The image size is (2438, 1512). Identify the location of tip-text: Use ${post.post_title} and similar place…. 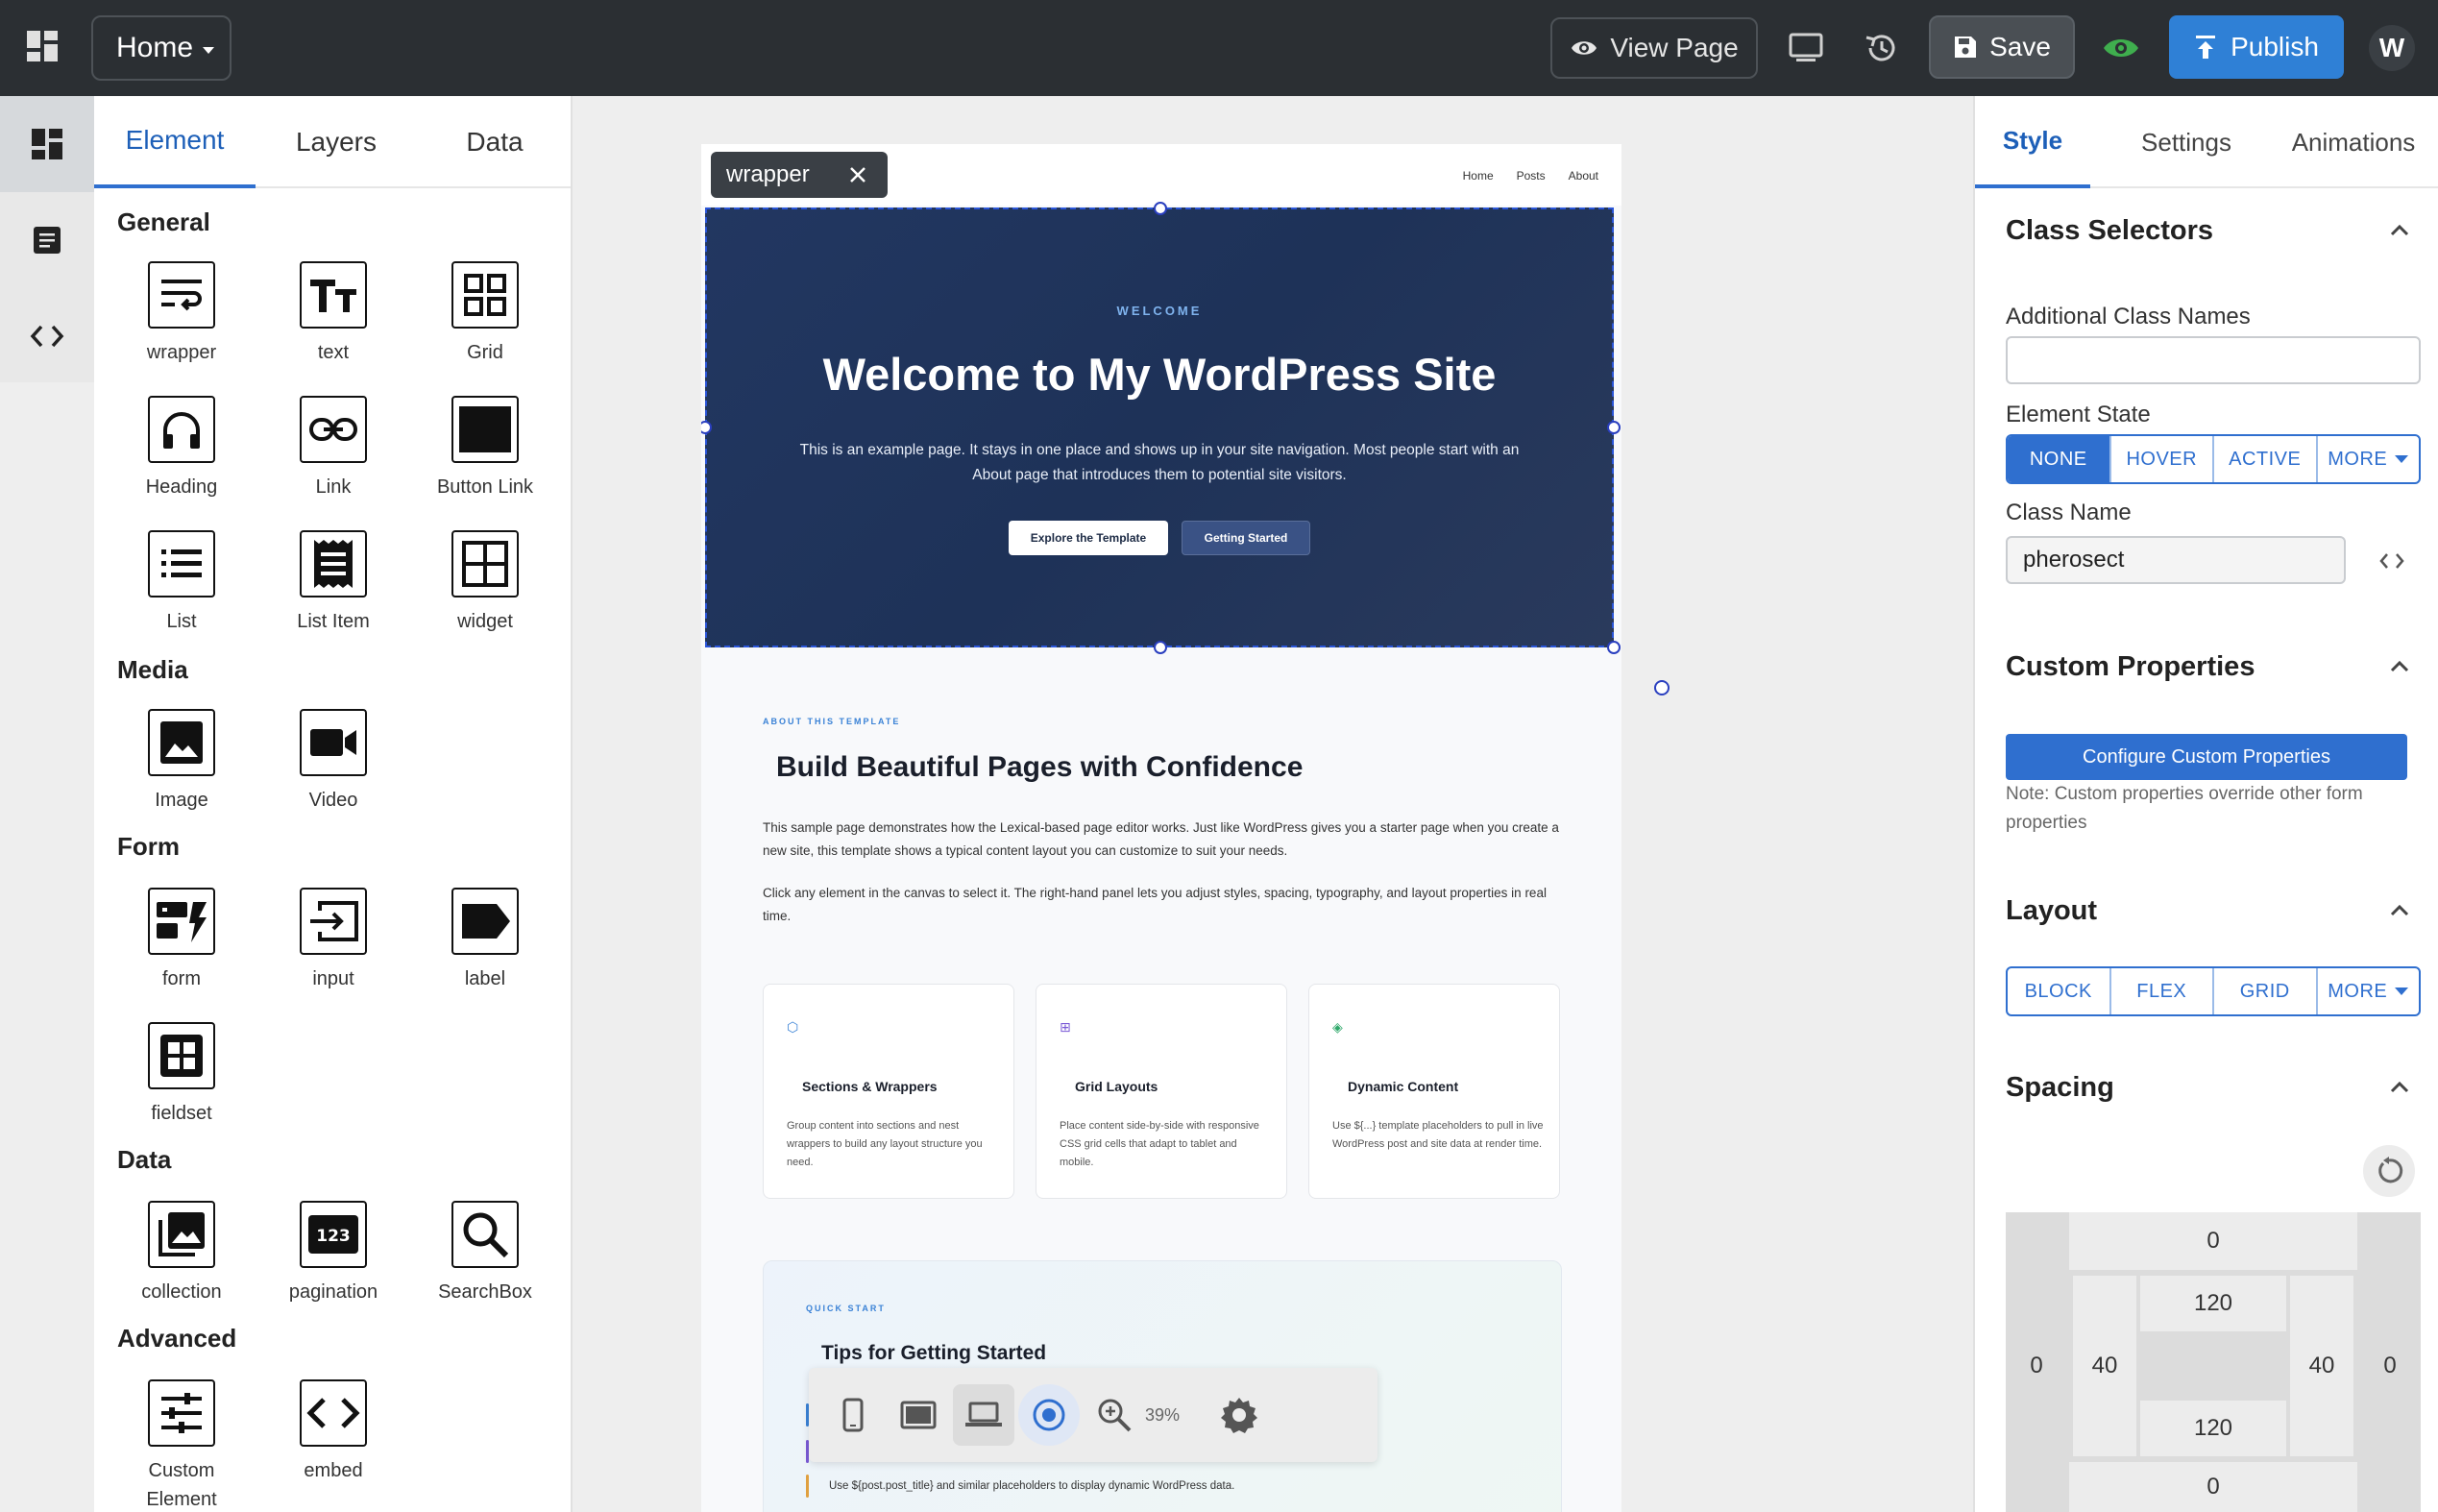
(1032, 1486).